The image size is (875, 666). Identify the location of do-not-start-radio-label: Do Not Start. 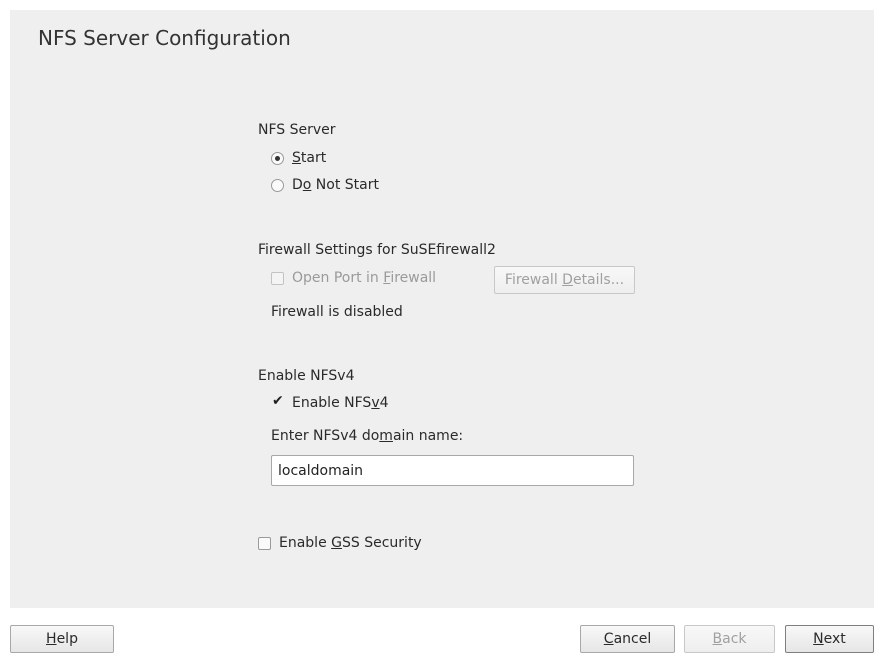
(335, 185).